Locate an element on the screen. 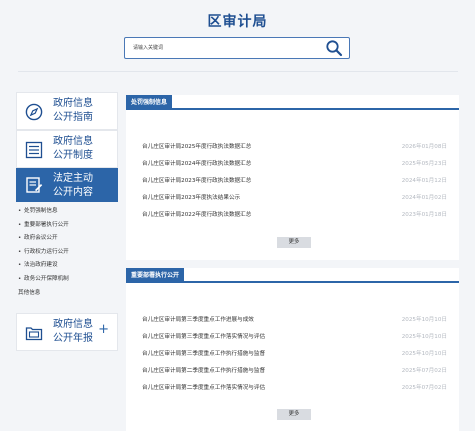  search-input is located at coordinates (223, 48).